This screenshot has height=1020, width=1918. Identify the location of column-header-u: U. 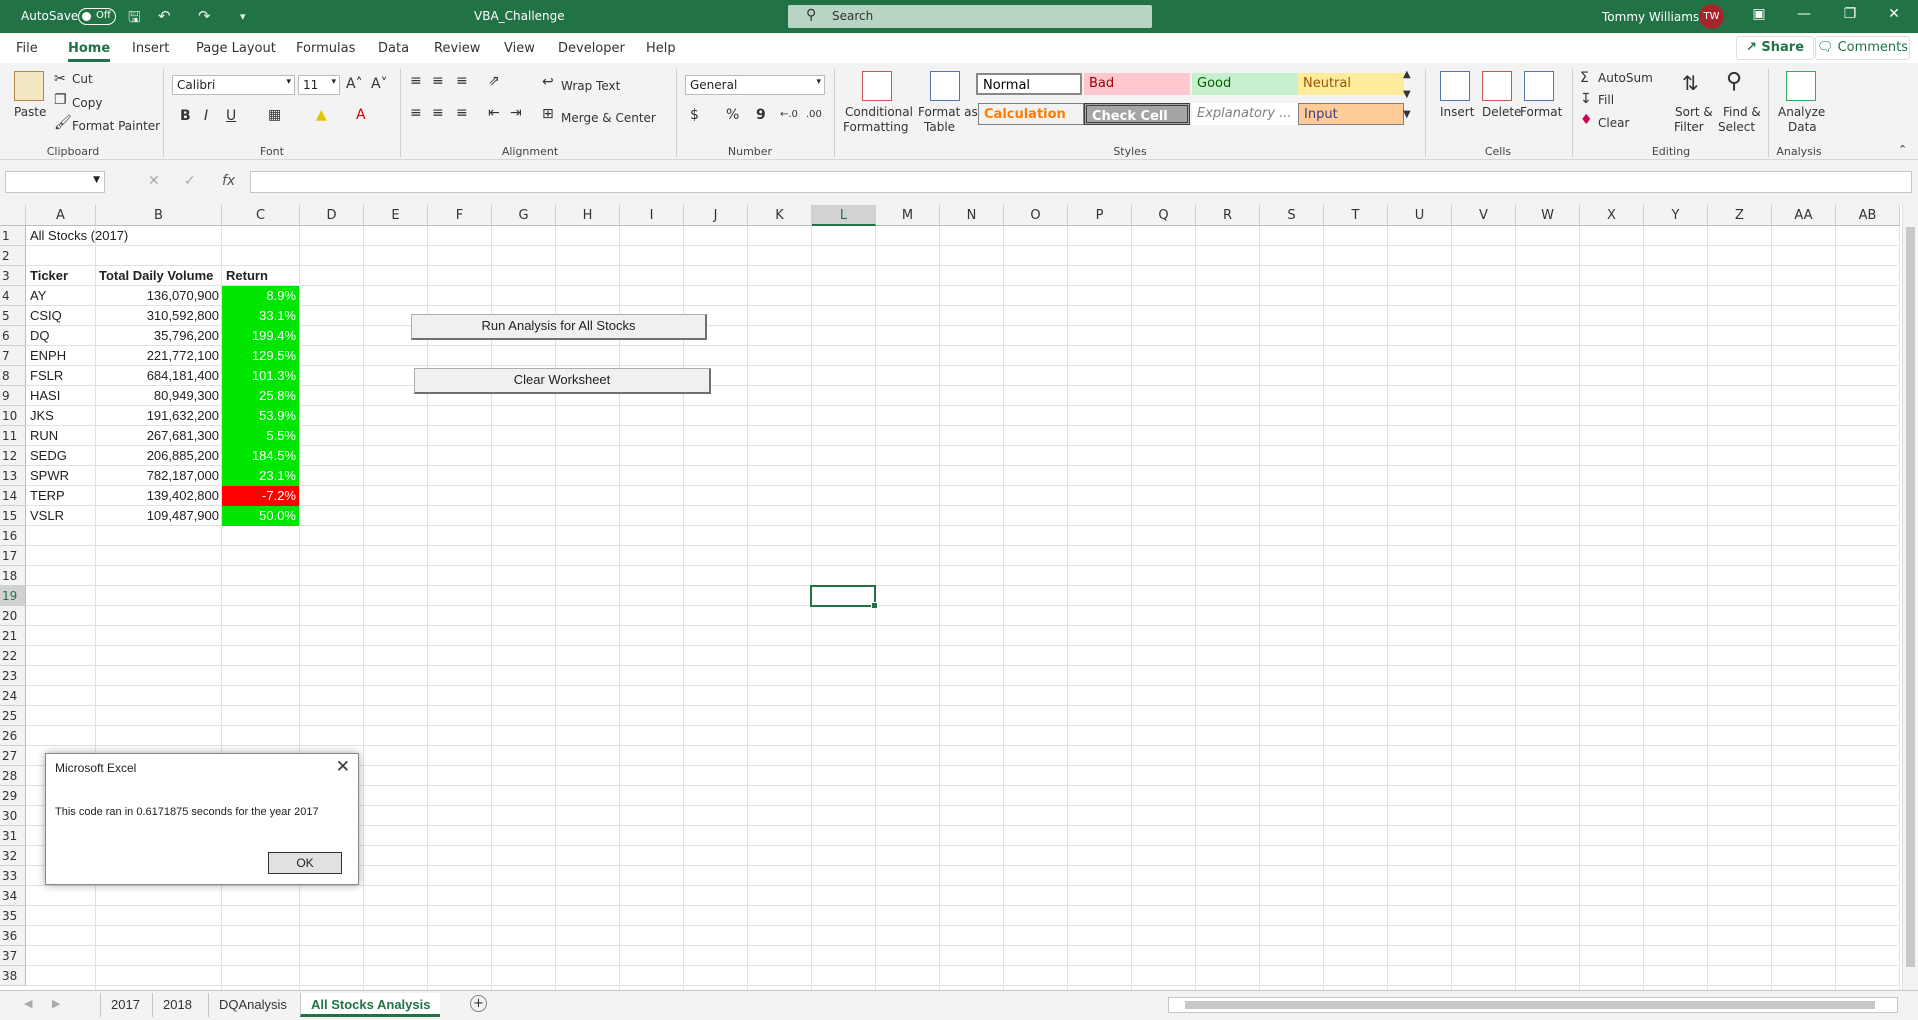
(1420, 215).